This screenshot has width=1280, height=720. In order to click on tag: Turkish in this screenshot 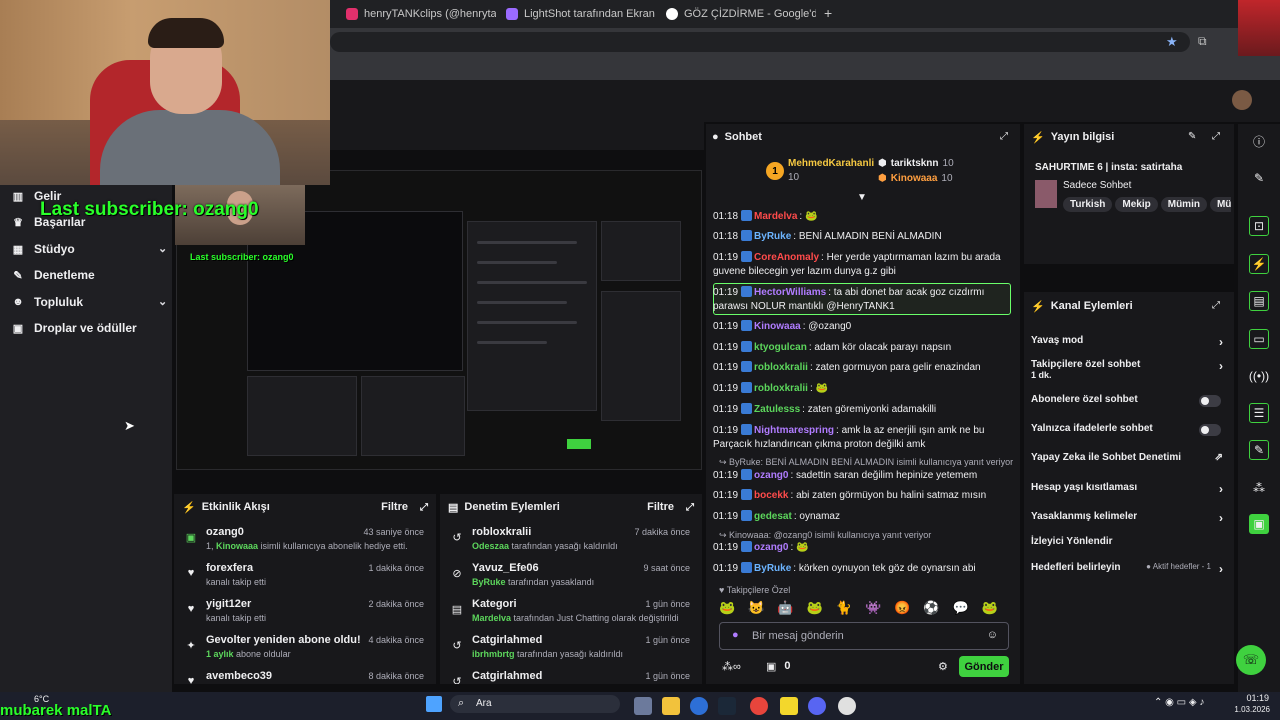, I will do `click(1088, 204)`.